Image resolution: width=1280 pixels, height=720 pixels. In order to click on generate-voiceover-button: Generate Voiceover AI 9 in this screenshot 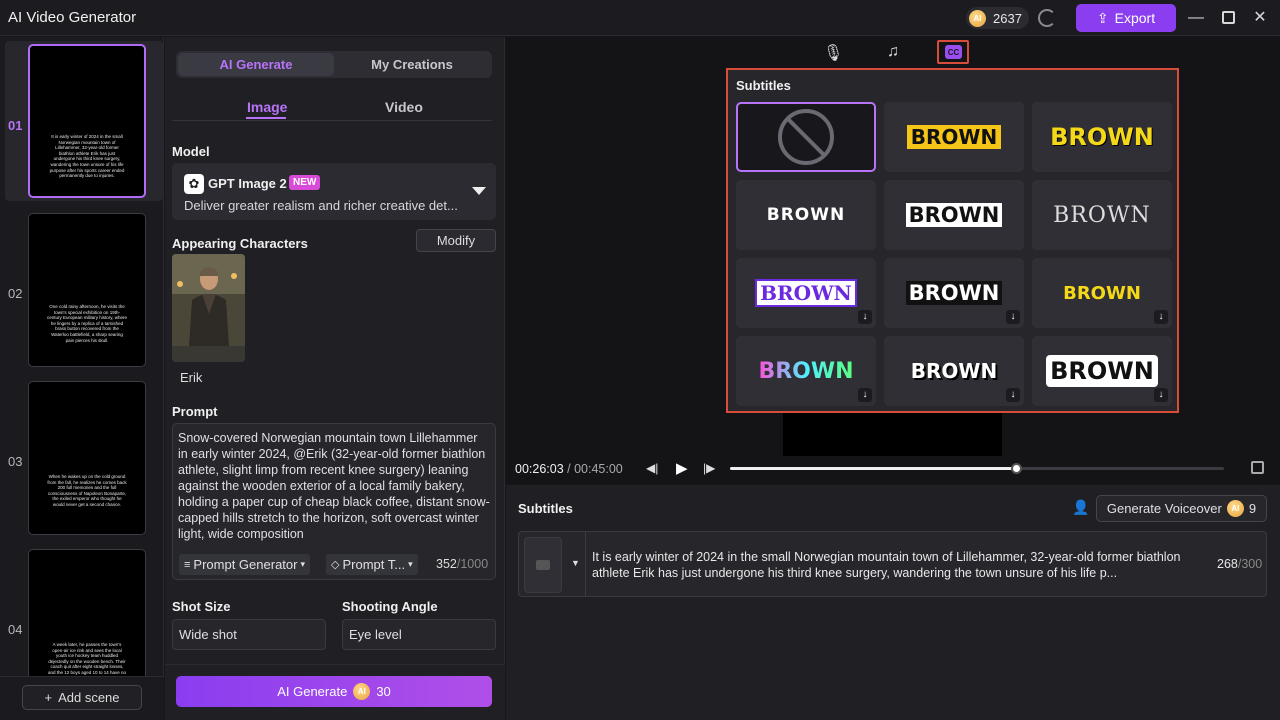, I will do `click(1181, 508)`.